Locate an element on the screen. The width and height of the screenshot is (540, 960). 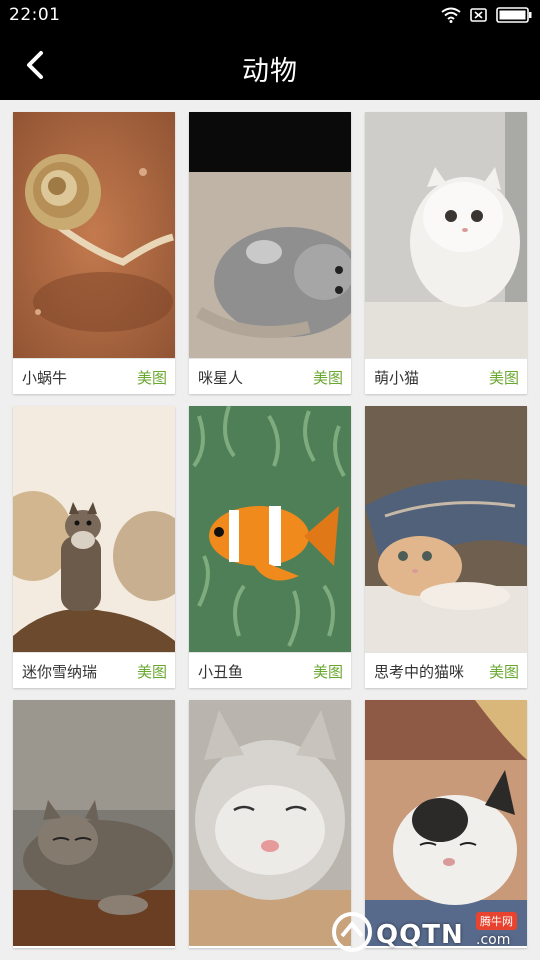
card-title: 萌小猫 is located at coordinates (397, 378).